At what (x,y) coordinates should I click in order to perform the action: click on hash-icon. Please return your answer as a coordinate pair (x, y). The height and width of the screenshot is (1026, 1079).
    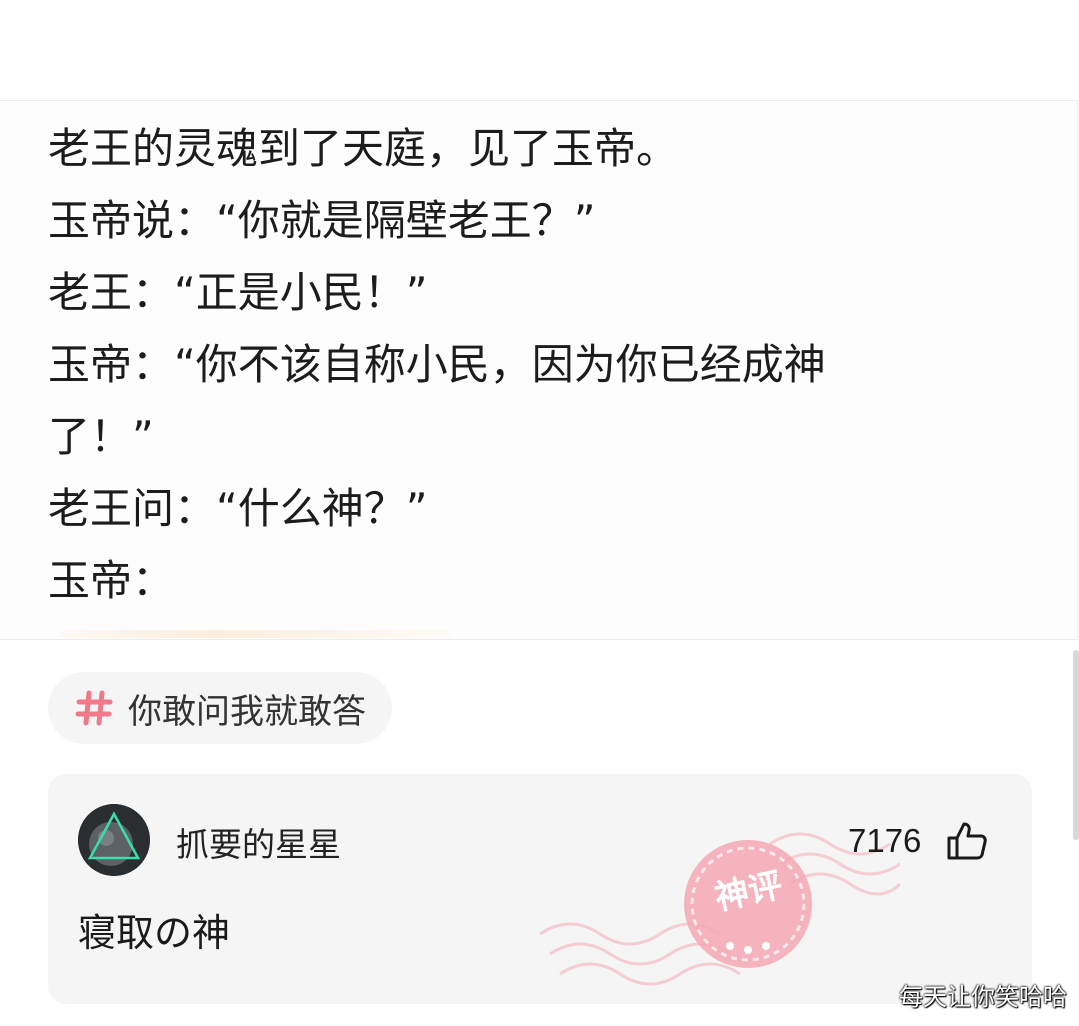
    Looking at the image, I should click on (94, 708).